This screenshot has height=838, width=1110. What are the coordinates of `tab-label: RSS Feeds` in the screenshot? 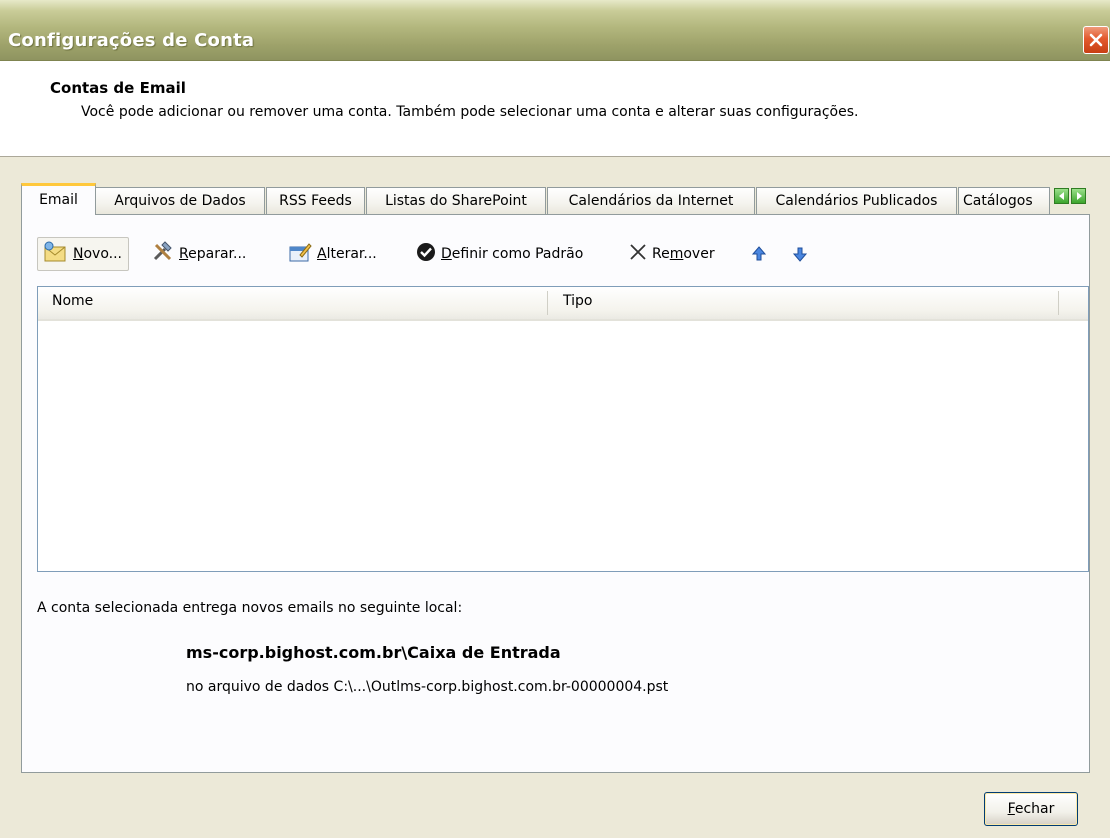 It's located at (315, 201).